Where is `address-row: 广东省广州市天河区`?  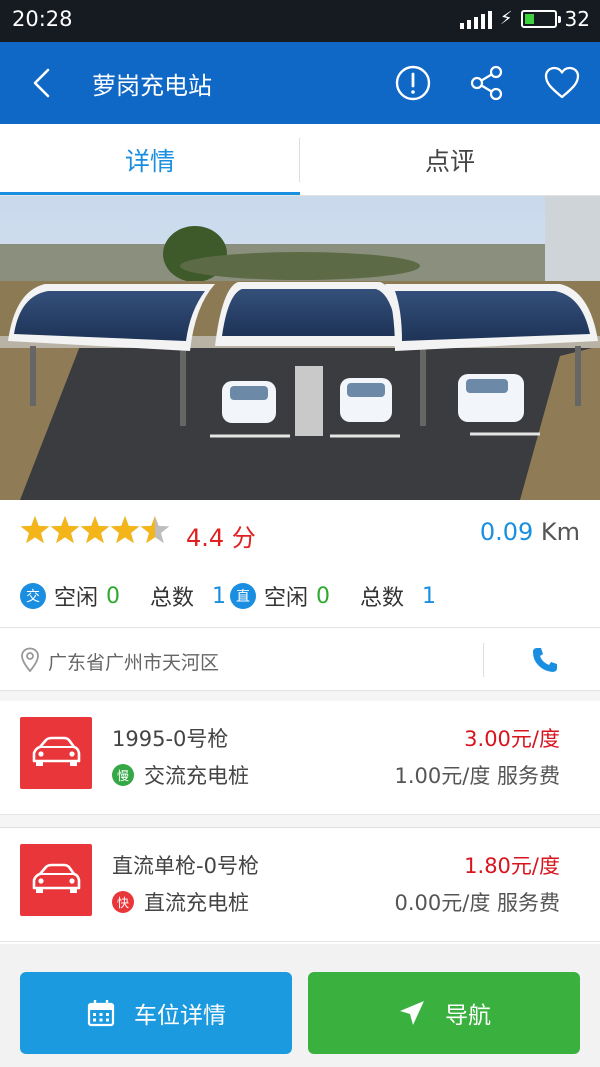 address-row: 广东省广州市天河区 is located at coordinates (300, 660).